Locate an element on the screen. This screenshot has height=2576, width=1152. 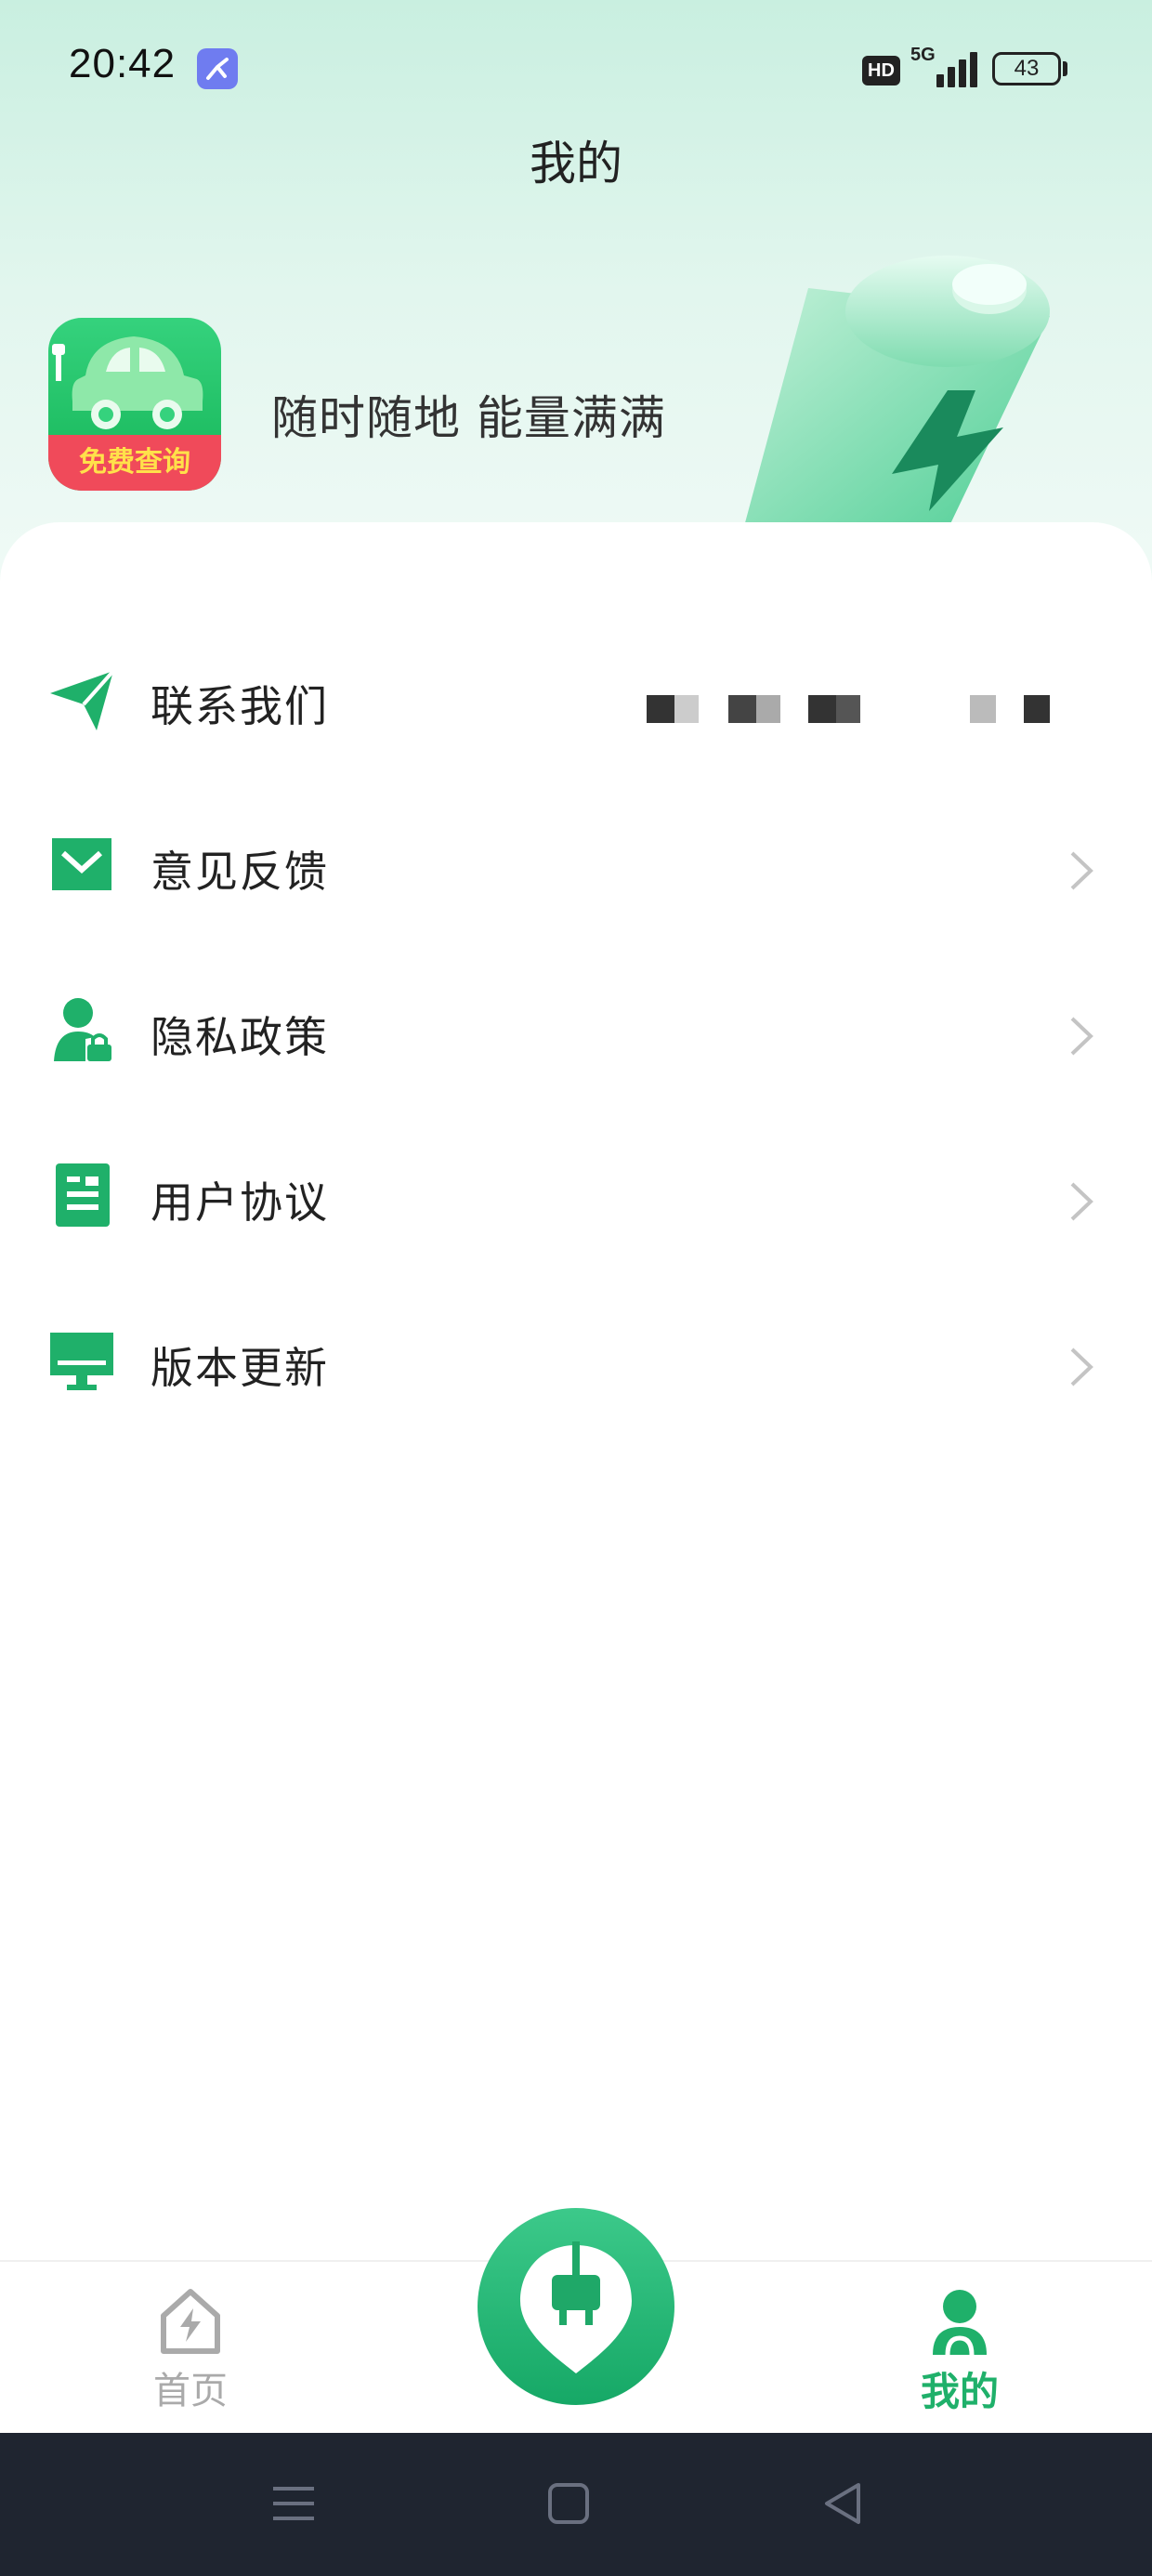
car-icon is located at coordinates (127, 382).